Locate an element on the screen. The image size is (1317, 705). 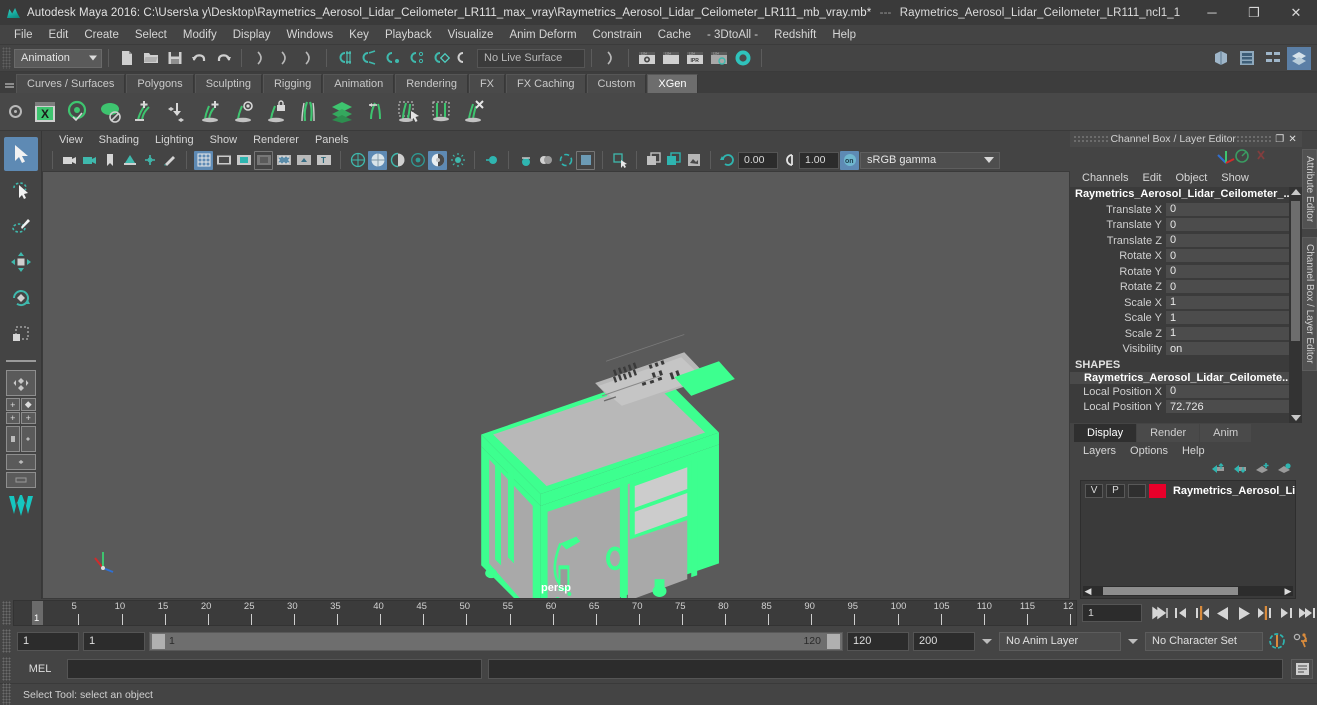
shelf-options-icon is located at coordinates (15, 112).